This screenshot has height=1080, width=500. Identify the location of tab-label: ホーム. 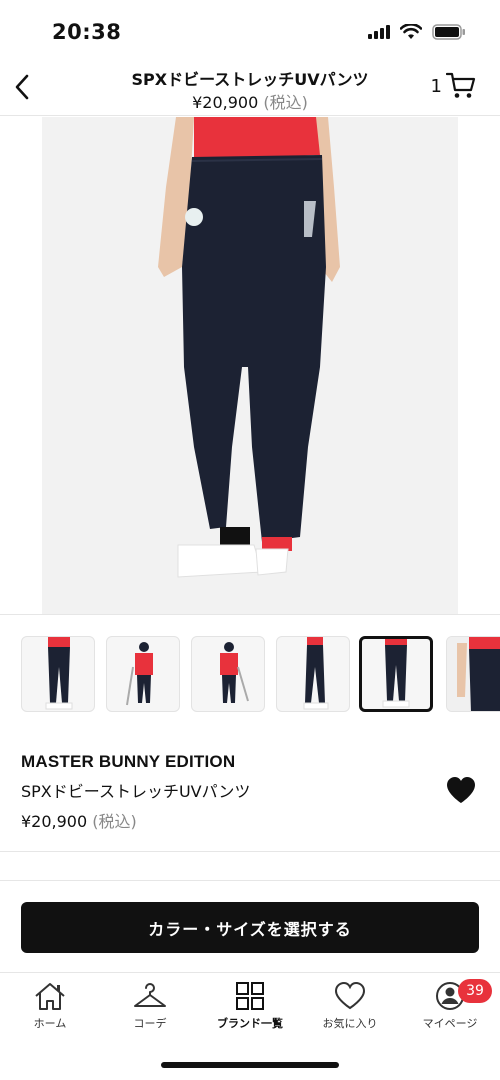
(50, 1023).